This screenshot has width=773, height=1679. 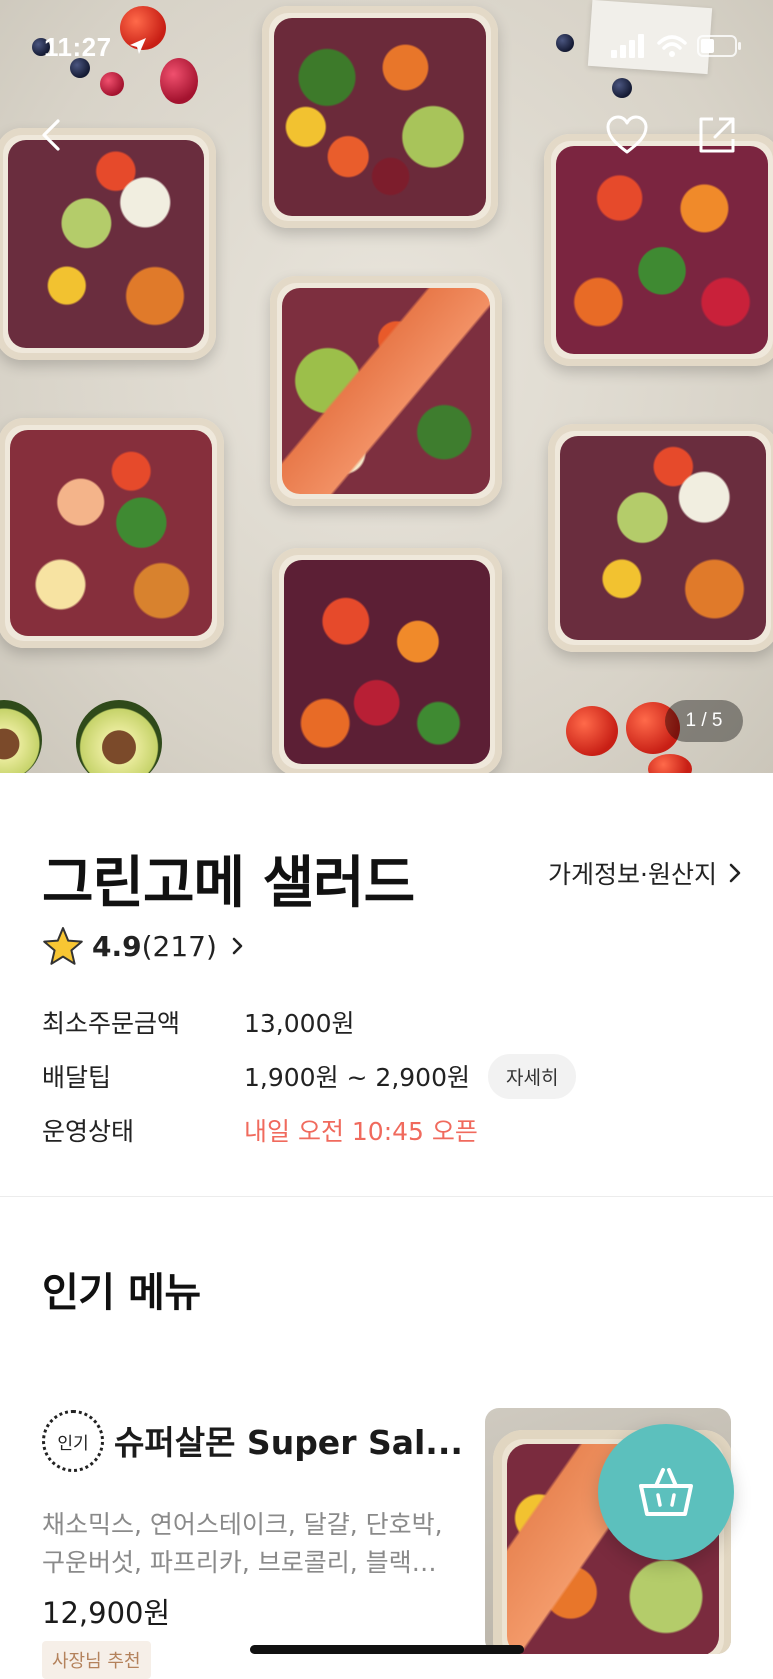 I want to click on min-order-row: 최소주문금액 13,000원, so click(x=309, y=1022).